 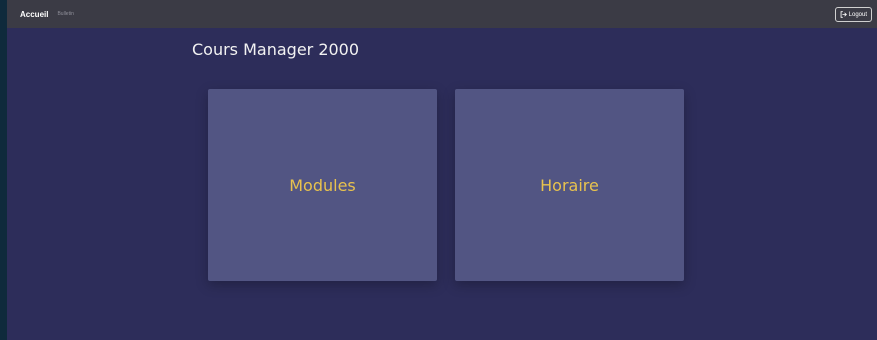 I want to click on page-title: Cours Manager 2000, so click(x=276, y=49).